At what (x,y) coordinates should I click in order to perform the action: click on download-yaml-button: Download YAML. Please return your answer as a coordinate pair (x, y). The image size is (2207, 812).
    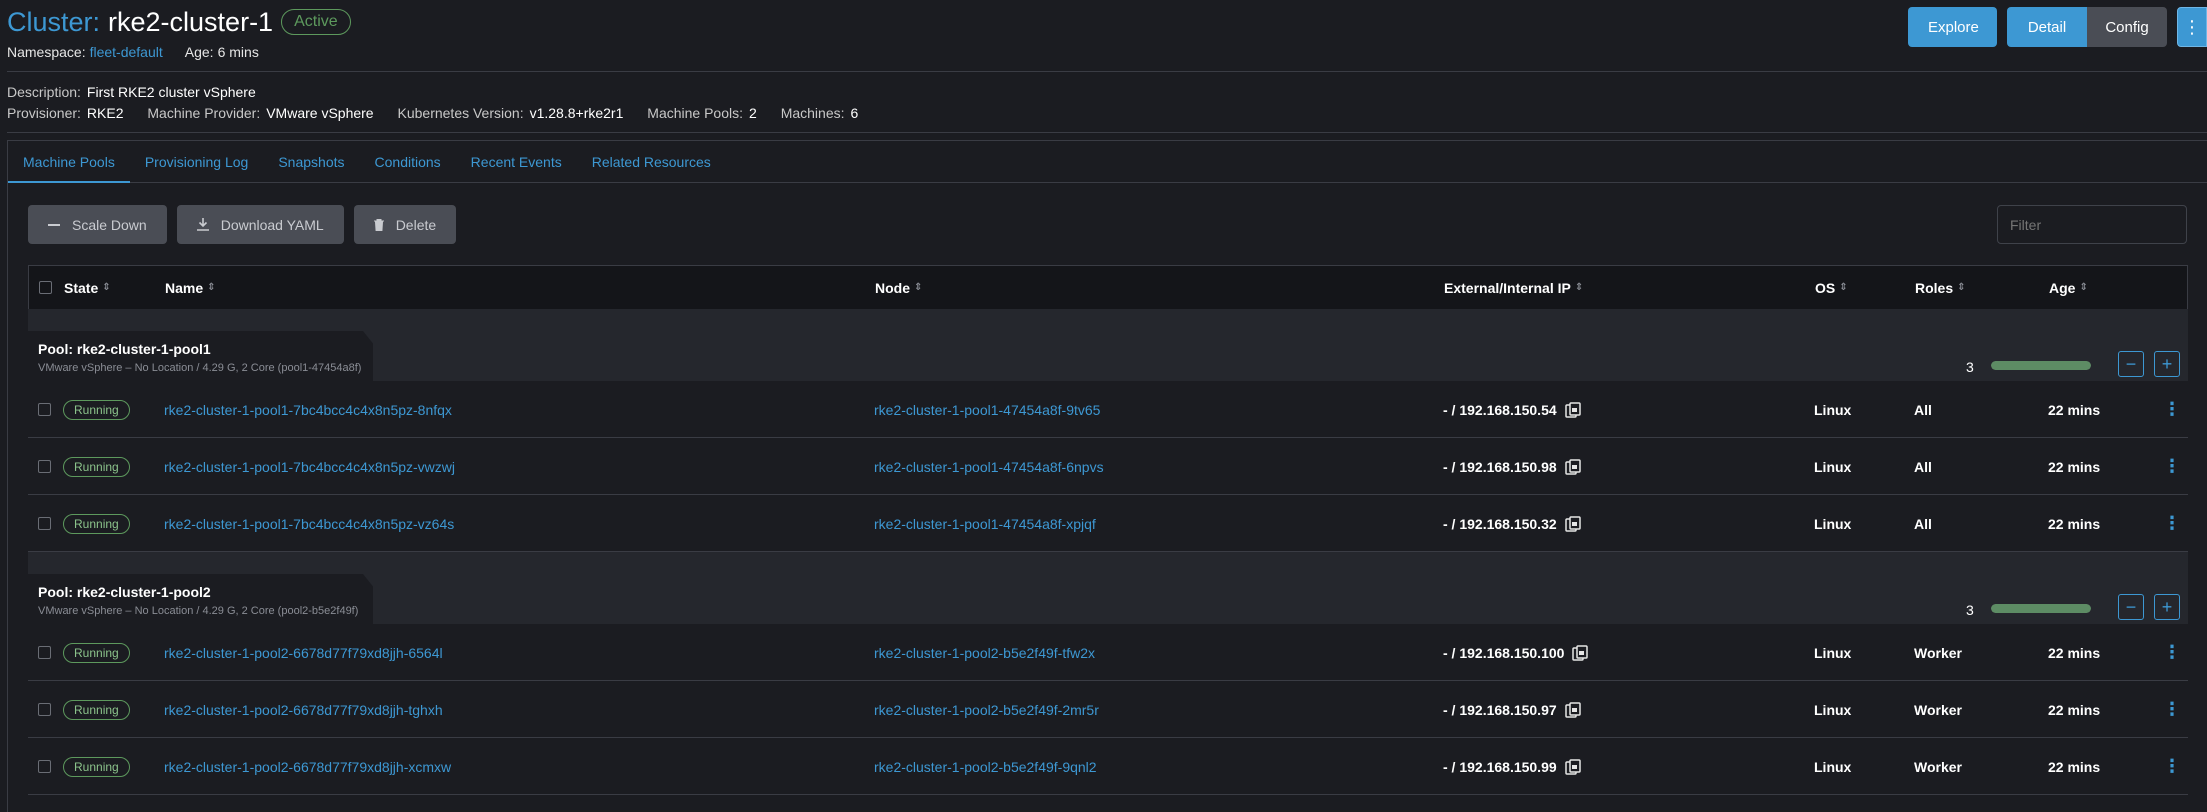
    Looking at the image, I should click on (260, 224).